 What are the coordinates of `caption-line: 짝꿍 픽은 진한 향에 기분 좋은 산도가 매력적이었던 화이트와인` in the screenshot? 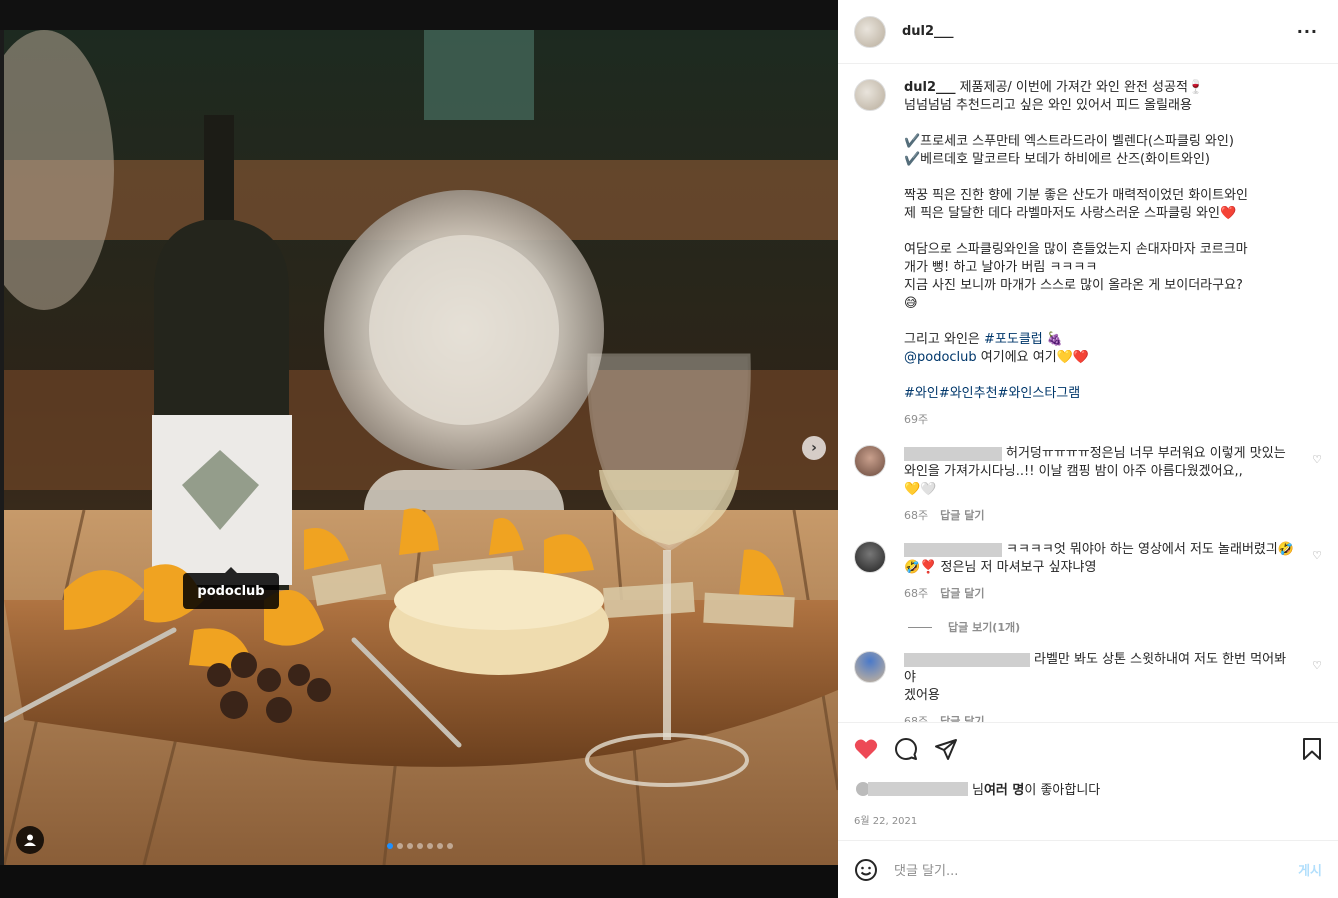 It's located at (1076, 195).